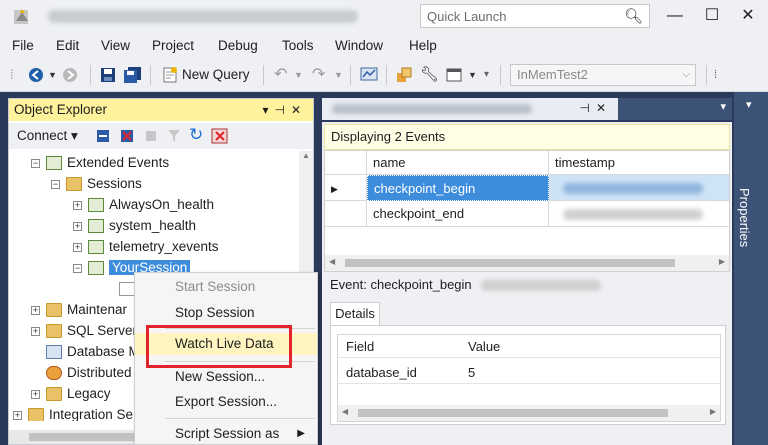 The width and height of the screenshot is (768, 445). Describe the element at coordinates (226, 313) in the screenshot. I see `menu-stop-session: Stop Session` at that location.